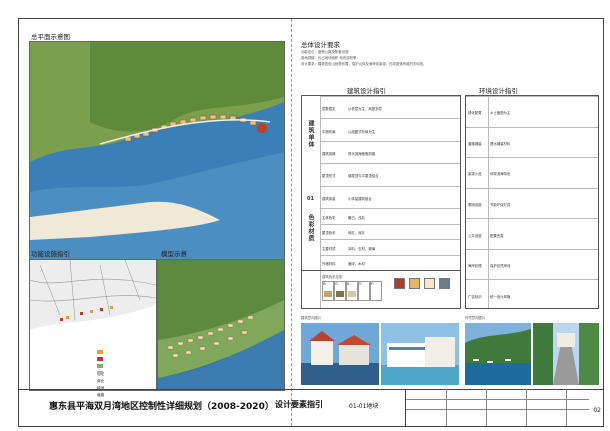 The width and height of the screenshot is (610, 431). What do you see at coordinates (50, 254) in the screenshot?
I see `function-guide-label: 功能设施指引` at bounding box center [50, 254].